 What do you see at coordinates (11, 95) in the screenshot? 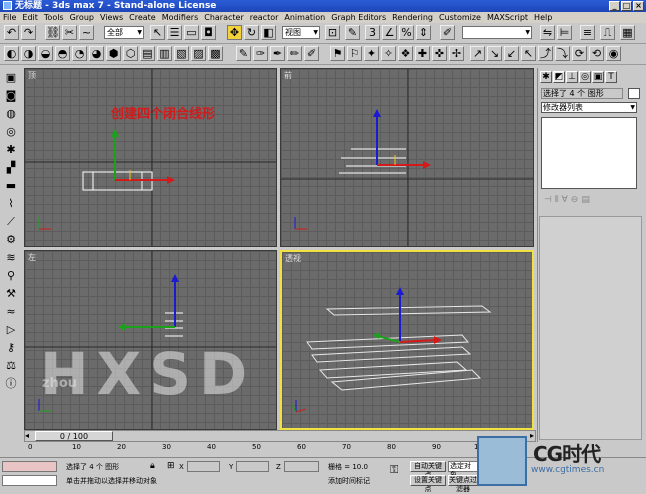
I see `reactor-rigid-icon: ◙` at bounding box center [11, 95].